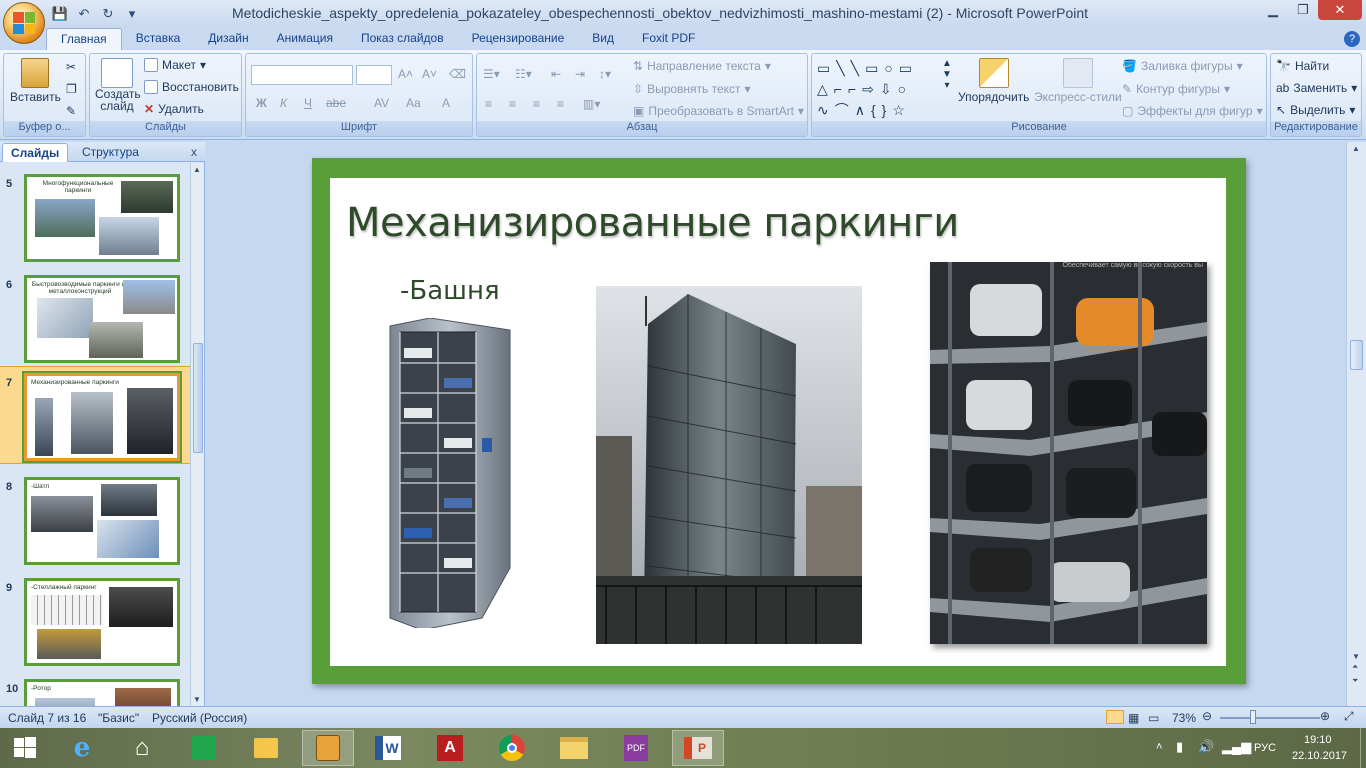 The image size is (1366, 768). What do you see at coordinates (1340, 10) in the screenshot?
I see `close-button: ✕` at bounding box center [1340, 10].